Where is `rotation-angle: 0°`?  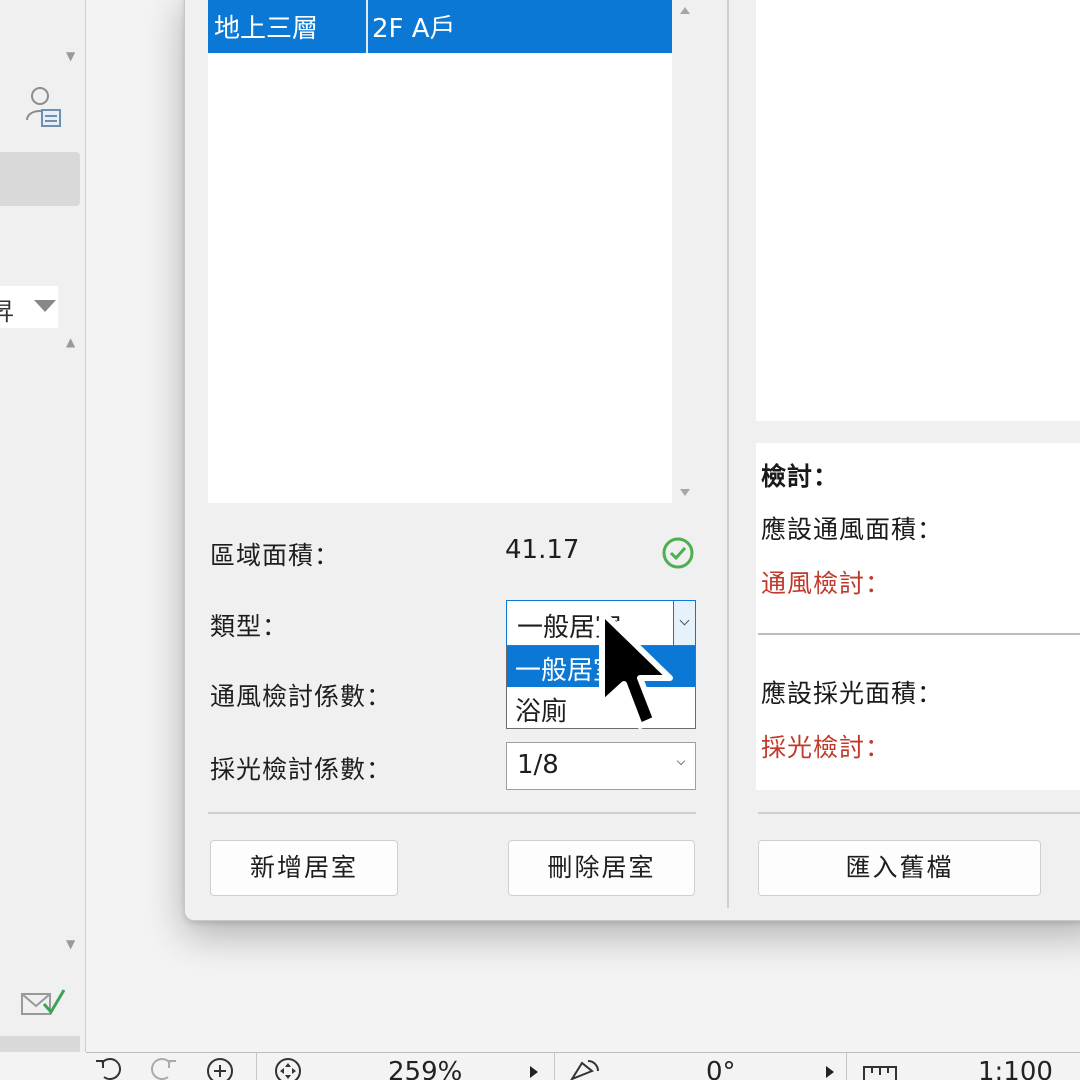 rotation-angle: 0° is located at coordinates (721, 1068).